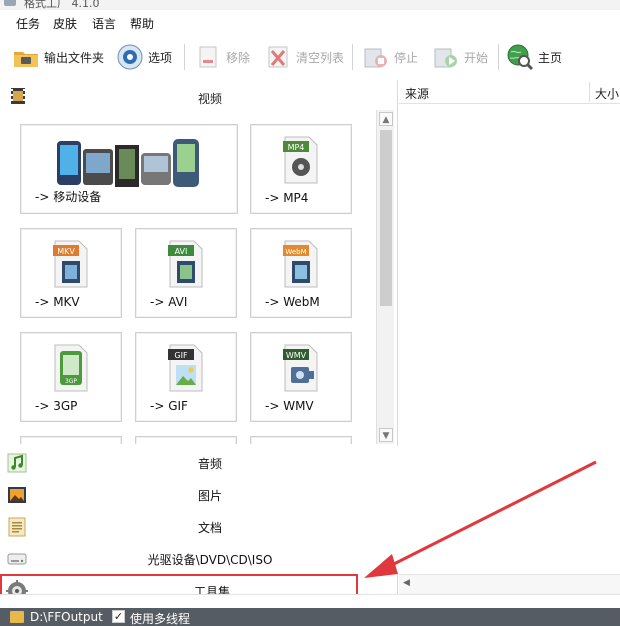 This screenshot has height=626, width=620. Describe the element at coordinates (476, 57) in the screenshot. I see `start-label: 开始` at that location.